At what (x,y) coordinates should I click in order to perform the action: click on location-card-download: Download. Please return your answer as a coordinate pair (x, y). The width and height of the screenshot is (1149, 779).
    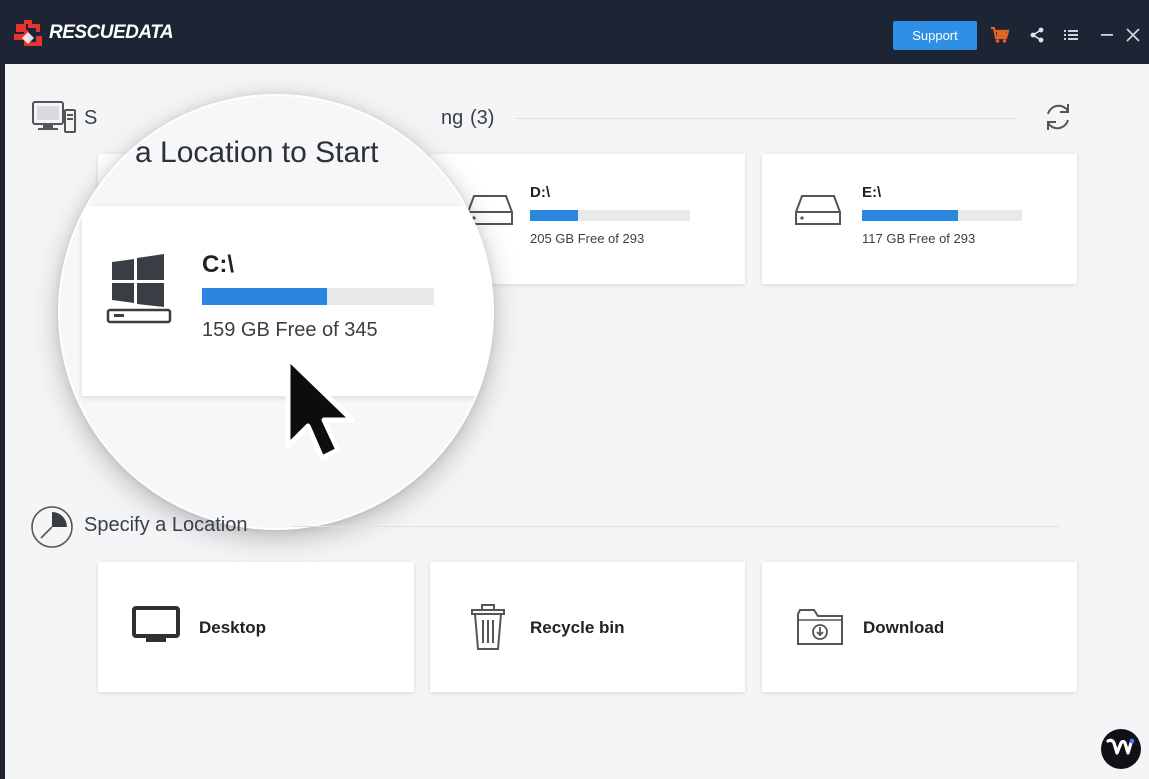
    Looking at the image, I should click on (919, 627).